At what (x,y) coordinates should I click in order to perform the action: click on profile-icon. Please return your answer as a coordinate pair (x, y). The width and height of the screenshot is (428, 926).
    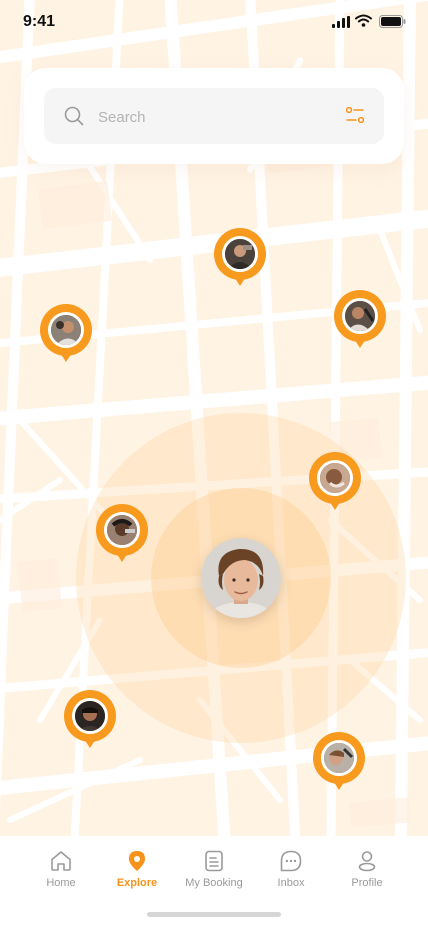
    Looking at the image, I should click on (367, 861).